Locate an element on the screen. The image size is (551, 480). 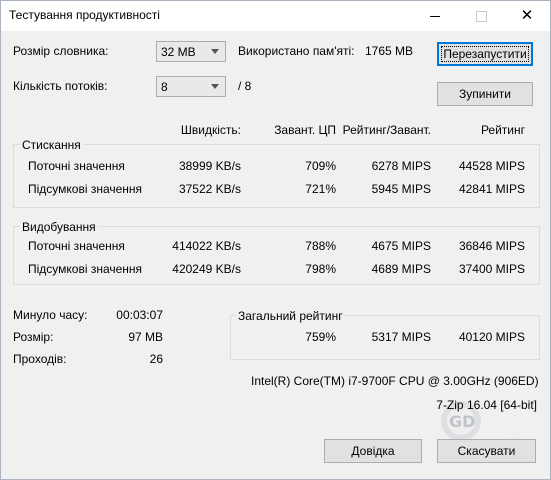
elapsed-value: 00:03:07 is located at coordinates (139, 315).